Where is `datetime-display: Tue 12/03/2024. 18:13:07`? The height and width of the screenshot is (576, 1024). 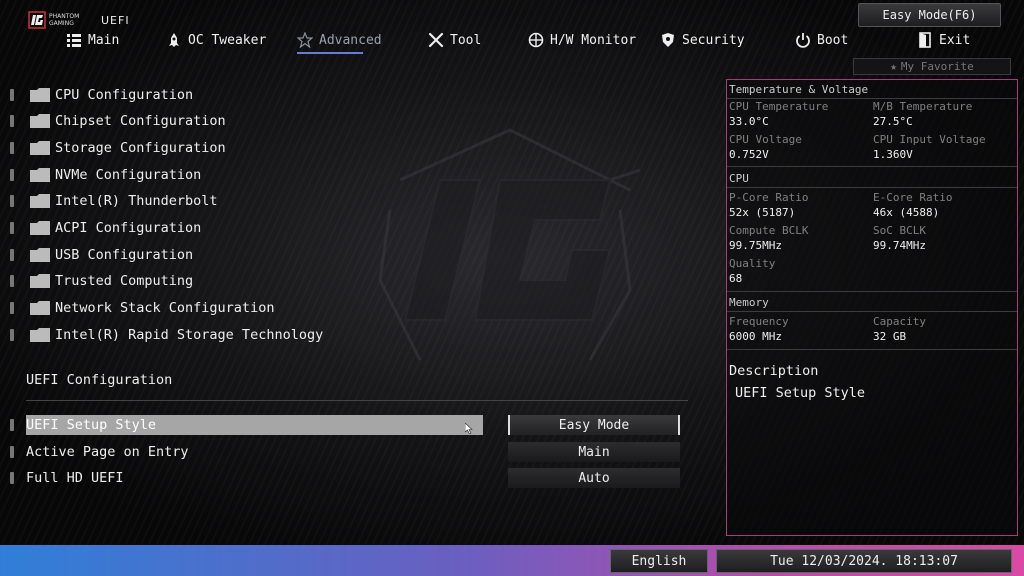 datetime-display: Tue 12/03/2024. 18:13:07 is located at coordinates (864, 561).